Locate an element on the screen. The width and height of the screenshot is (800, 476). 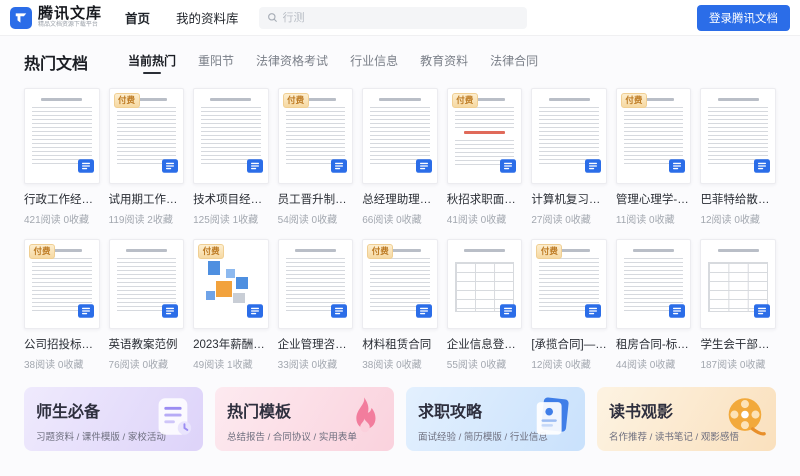
doc-card: 付费秋招求职面试技巧 41阅读 0收藏 is located at coordinates (484, 157).